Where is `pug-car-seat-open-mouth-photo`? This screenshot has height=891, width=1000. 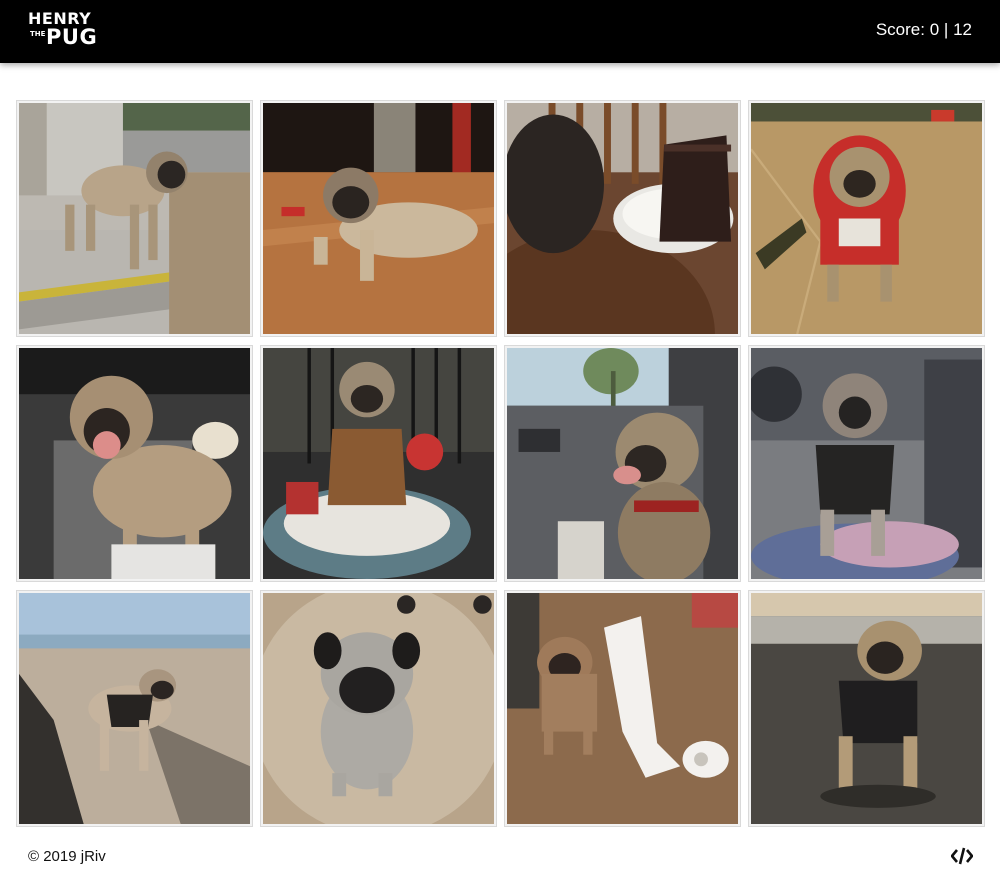
pug-car-seat-open-mouth-photo is located at coordinates (134, 463).